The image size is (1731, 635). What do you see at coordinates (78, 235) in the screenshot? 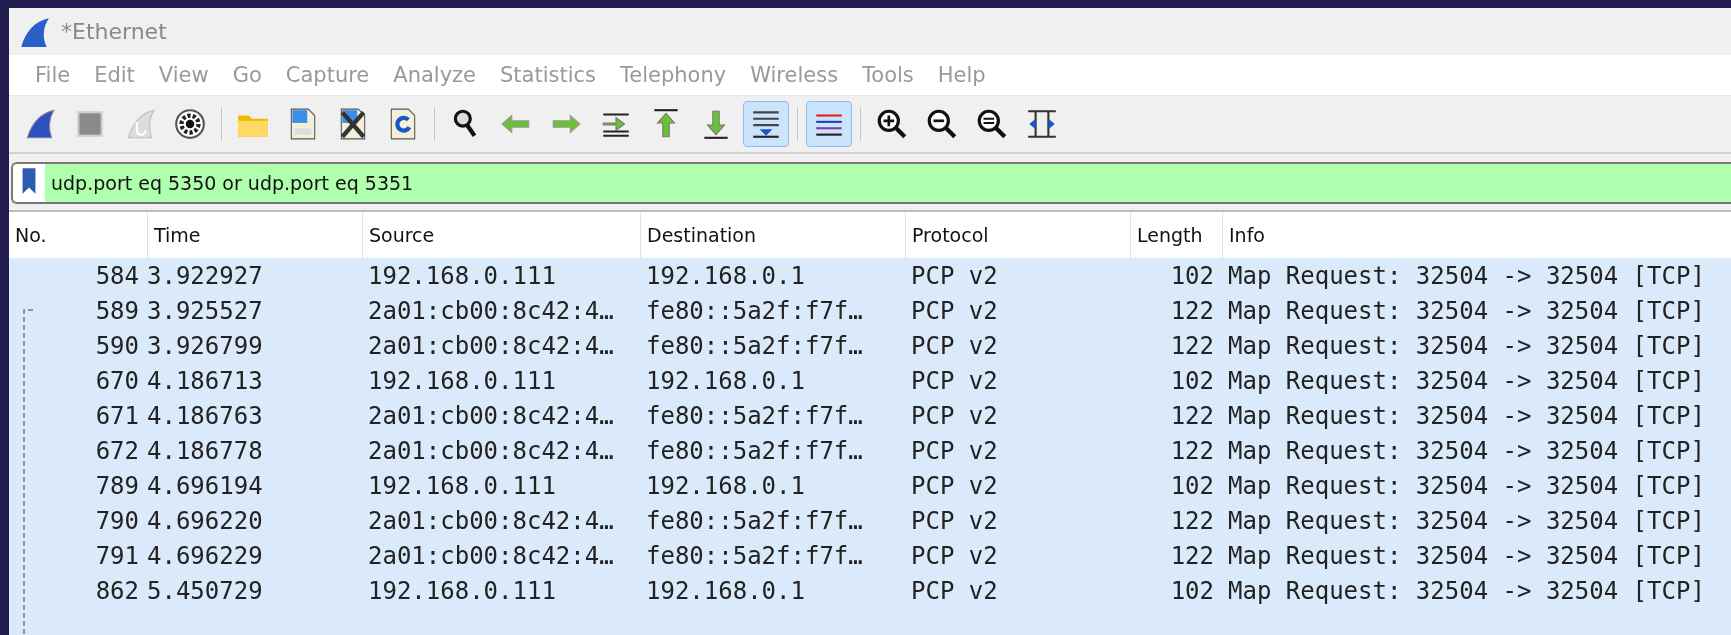
I see `column-header: No.` at bounding box center [78, 235].